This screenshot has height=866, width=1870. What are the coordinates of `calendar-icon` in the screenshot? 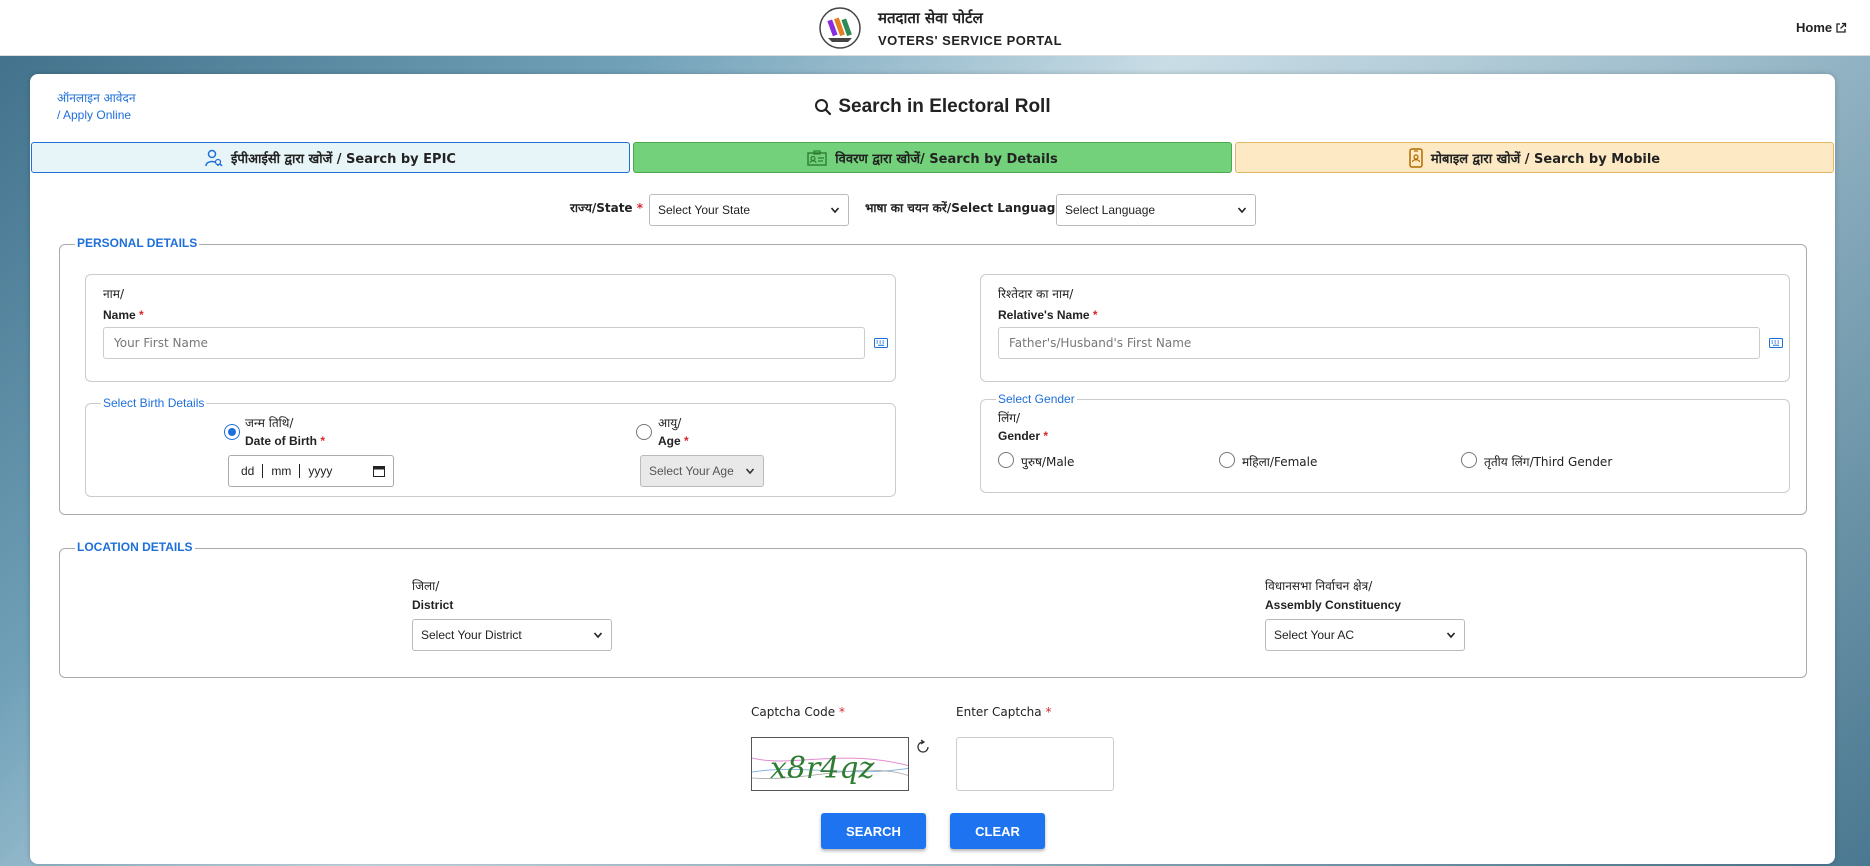 It's located at (379, 471).